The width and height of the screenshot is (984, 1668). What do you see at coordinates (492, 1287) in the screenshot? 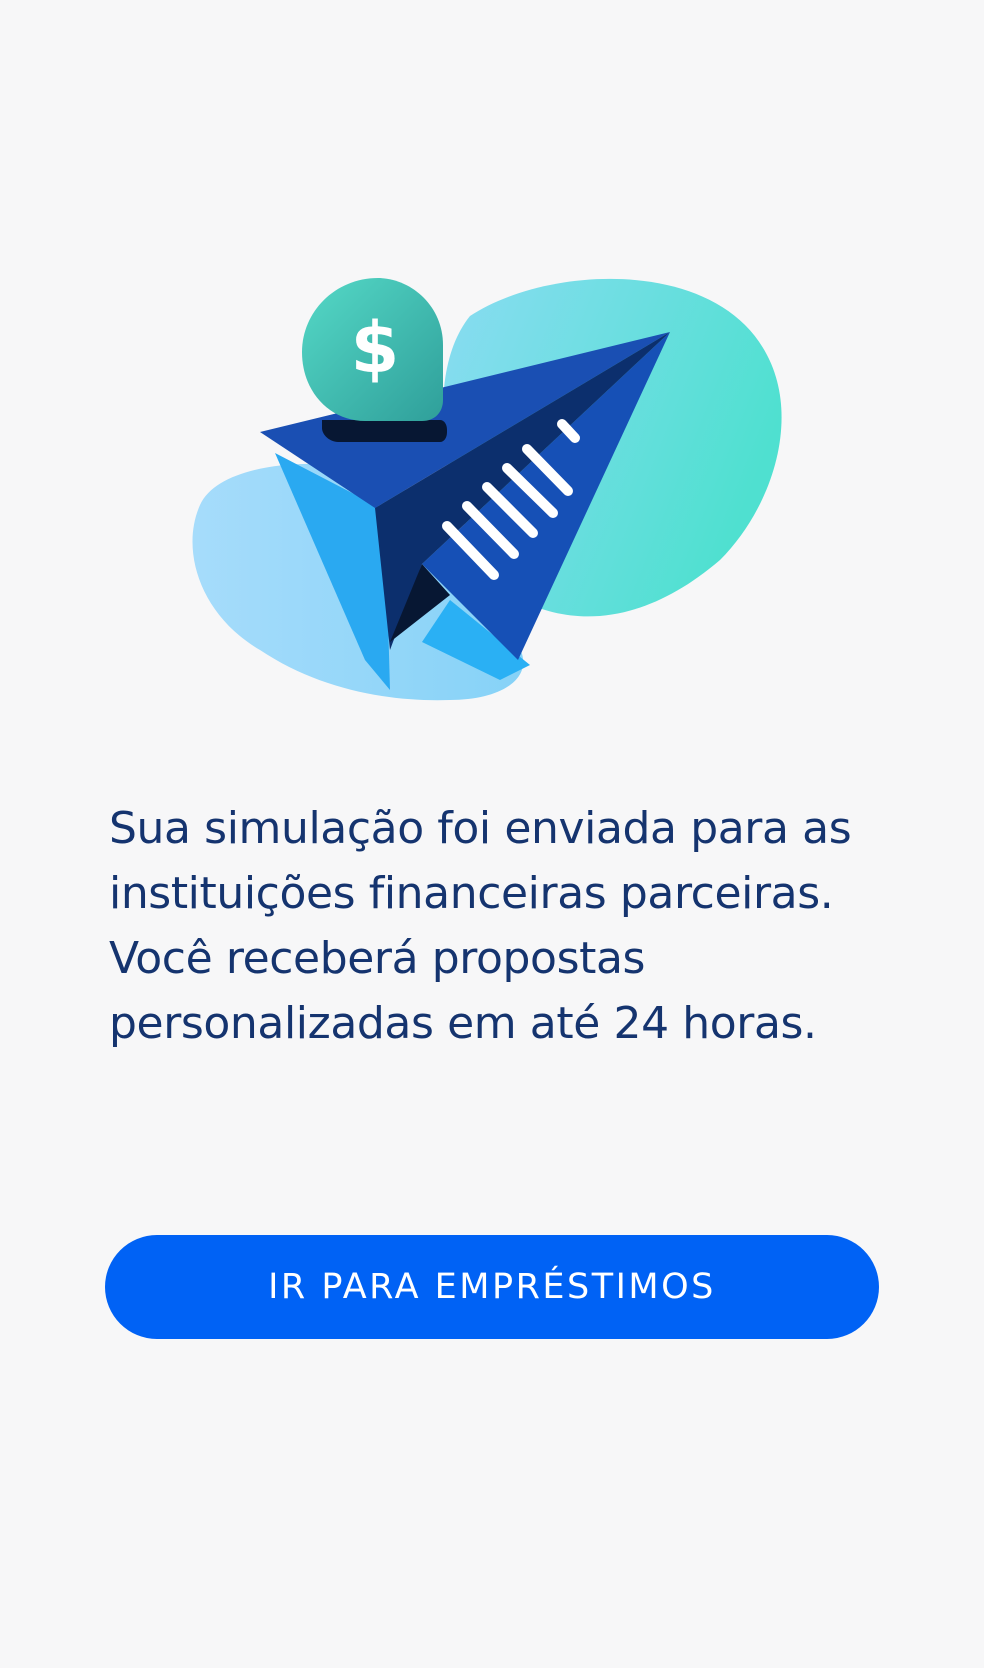
I see `go-to-loans-button: IR PARA EMPRÉSTIMOS` at bounding box center [492, 1287].